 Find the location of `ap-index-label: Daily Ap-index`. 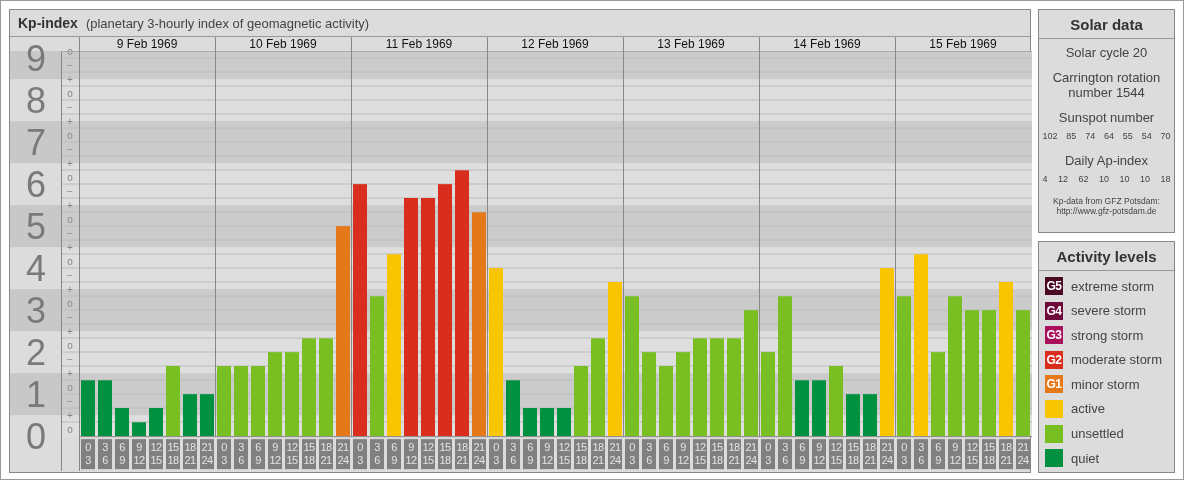

ap-index-label: Daily Ap-index is located at coordinates (1106, 160).